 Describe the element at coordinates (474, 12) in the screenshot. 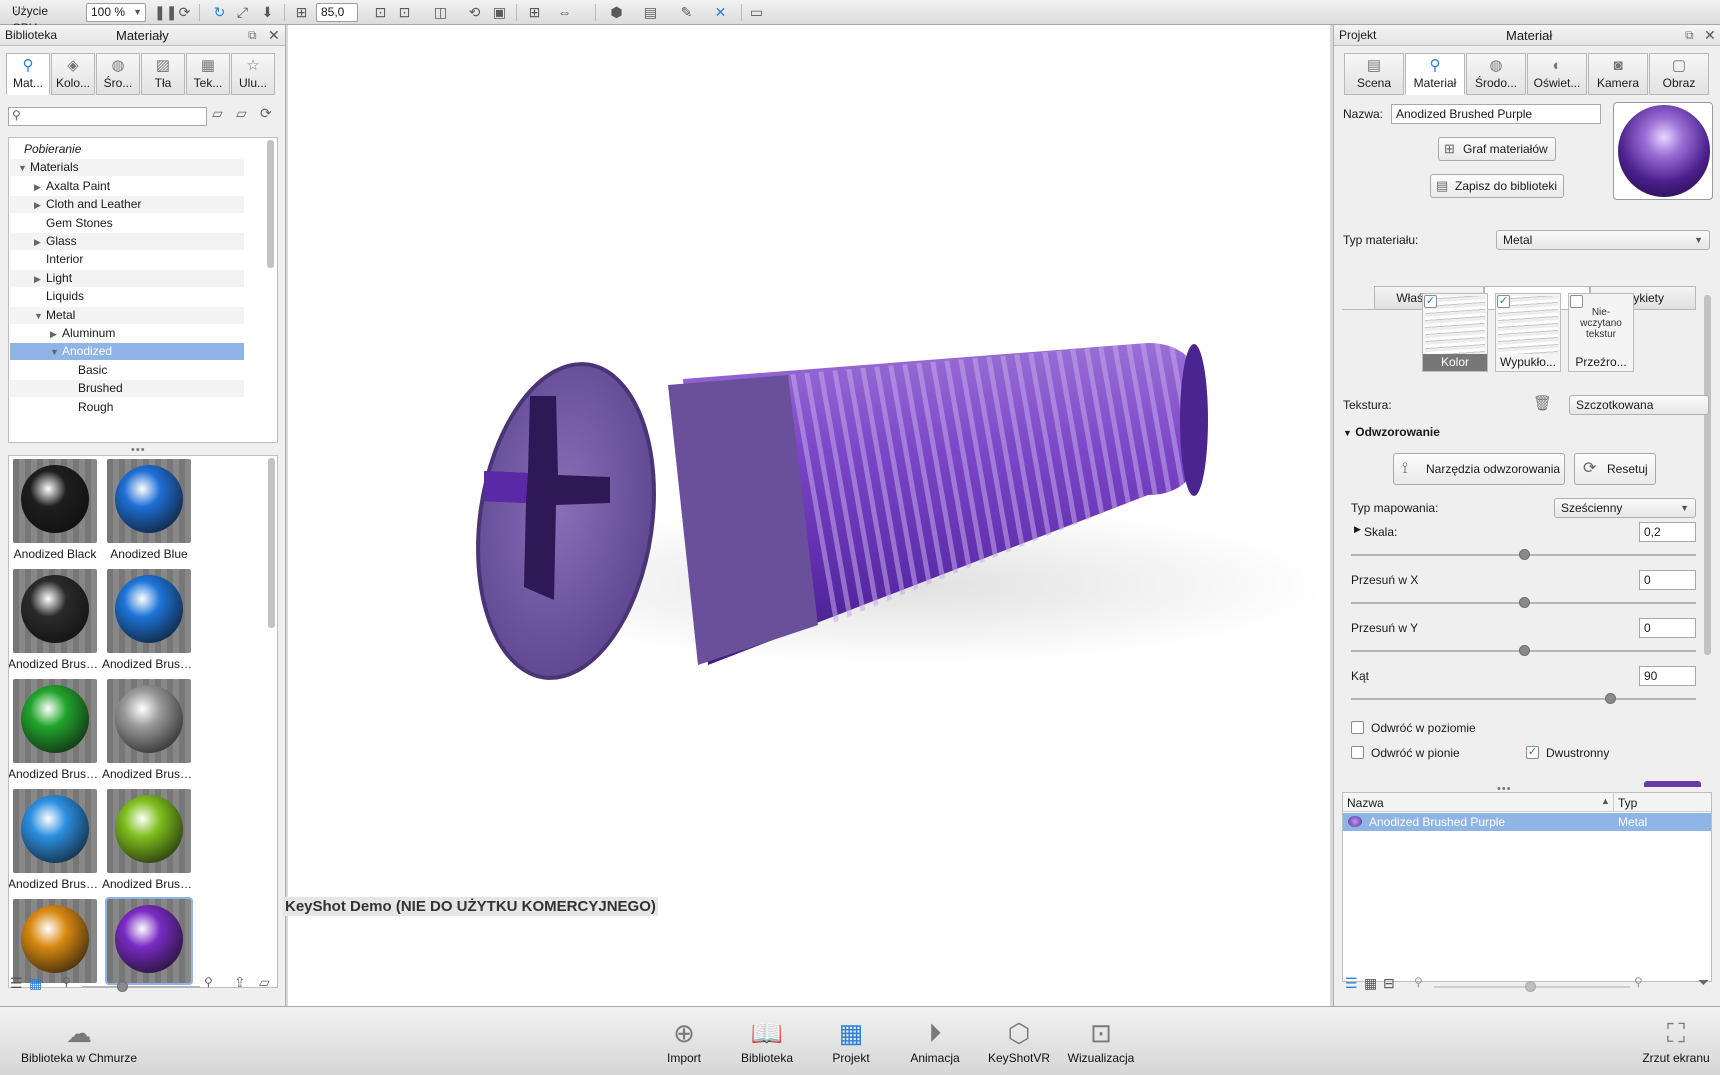

I see `rotate-icon: ⟲` at that location.